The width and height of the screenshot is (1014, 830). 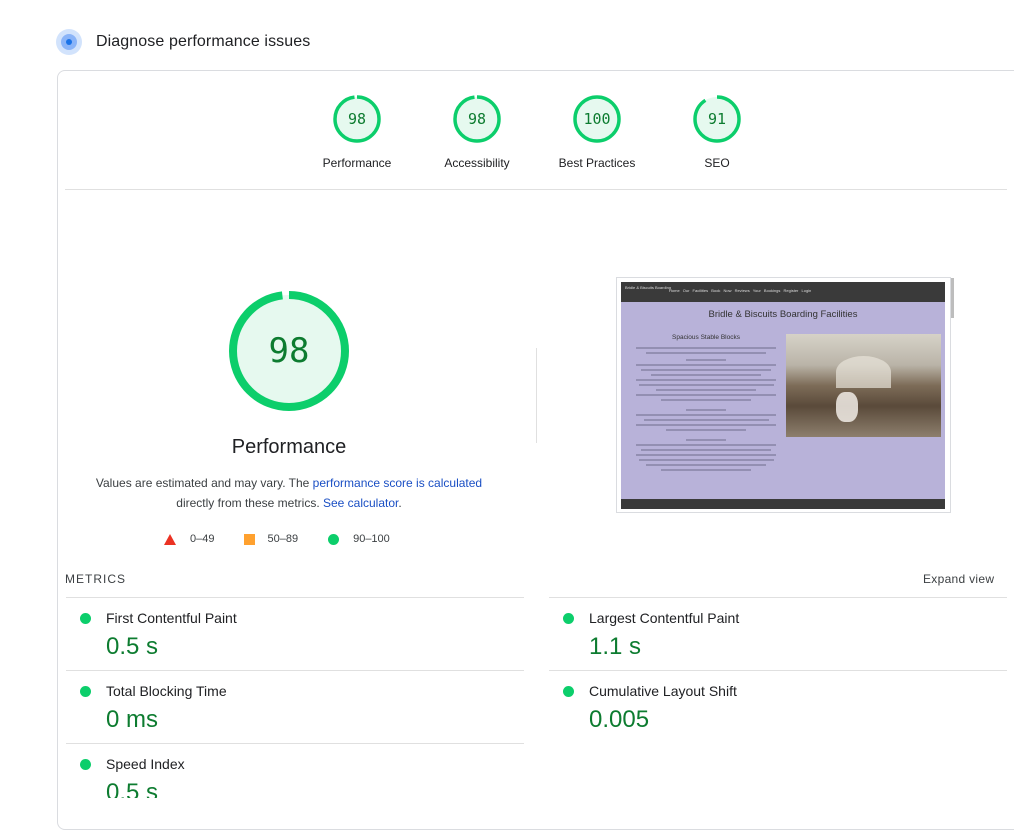 I want to click on performance-gauge-large: 98, so click(x=289, y=351).